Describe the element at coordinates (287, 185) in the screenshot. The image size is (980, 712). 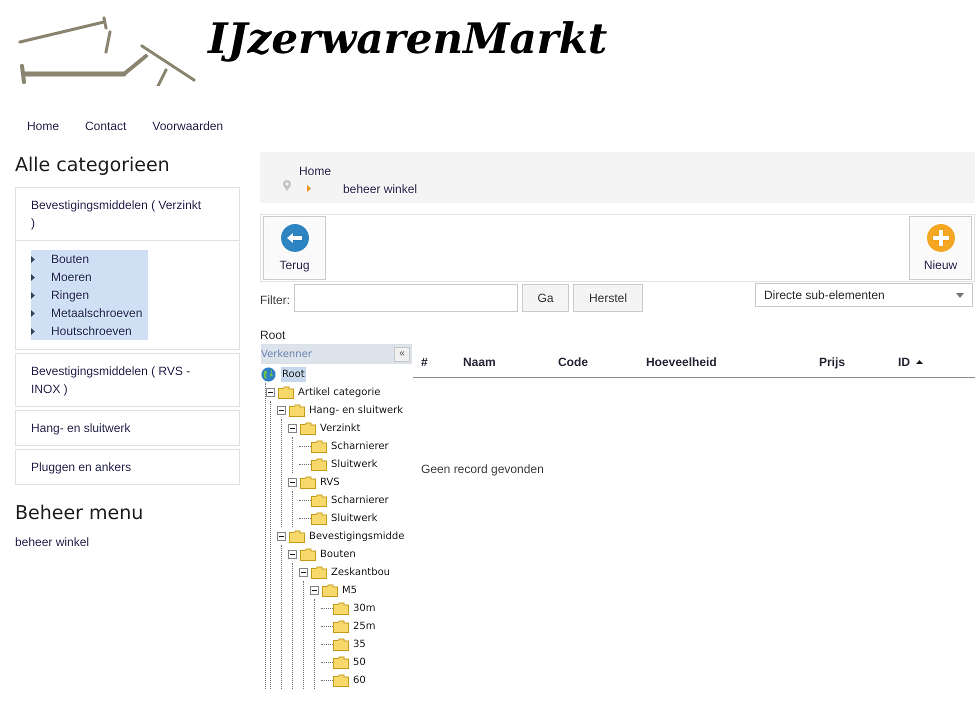
I see `map-pin-icon` at that location.